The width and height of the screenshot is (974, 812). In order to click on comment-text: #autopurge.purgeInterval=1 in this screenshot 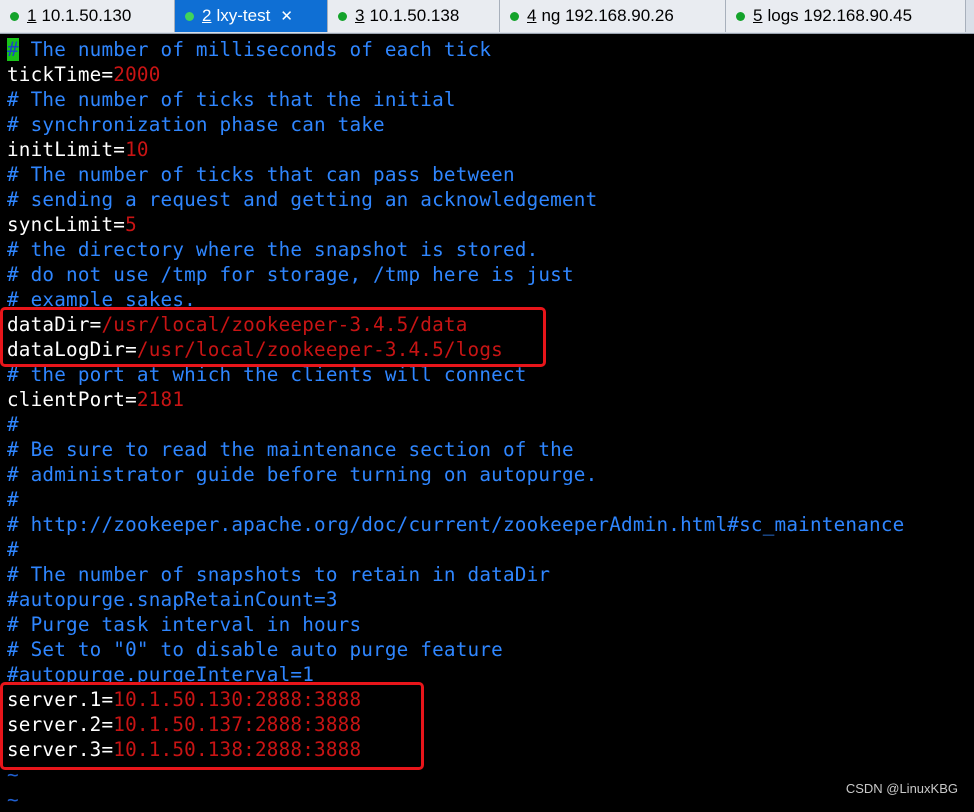, I will do `click(161, 674)`.